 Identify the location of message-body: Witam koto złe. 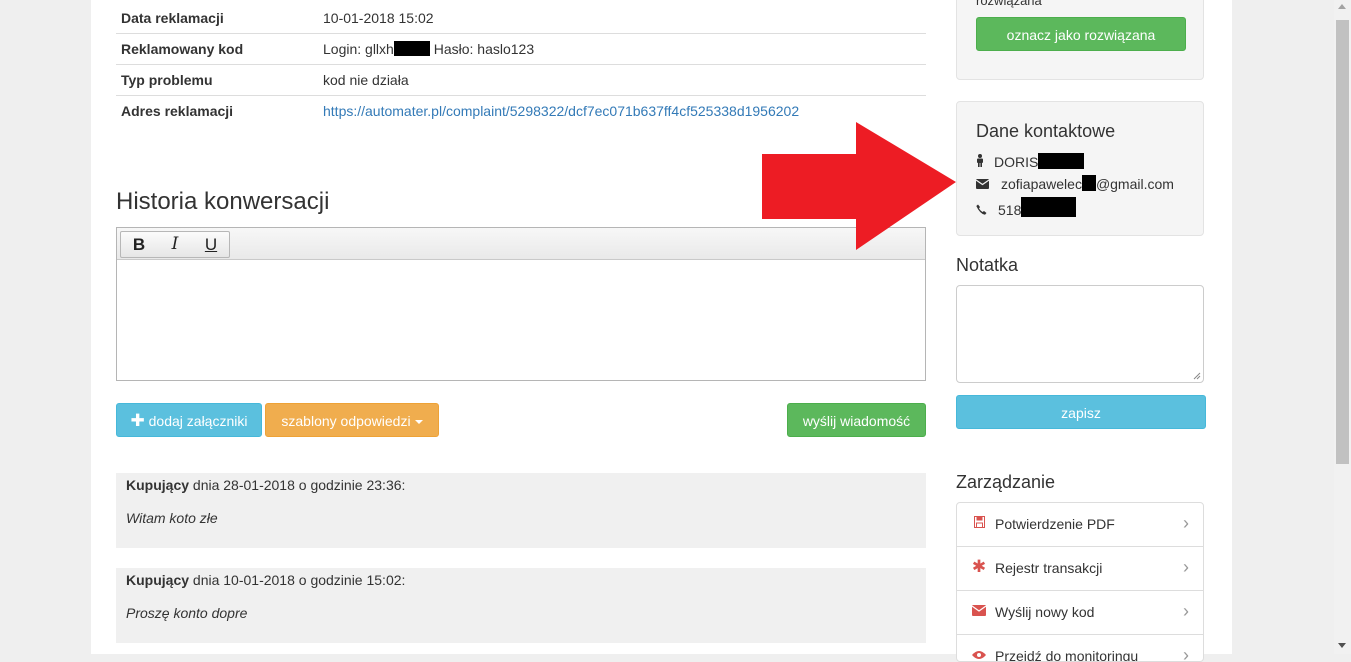
(172, 518).